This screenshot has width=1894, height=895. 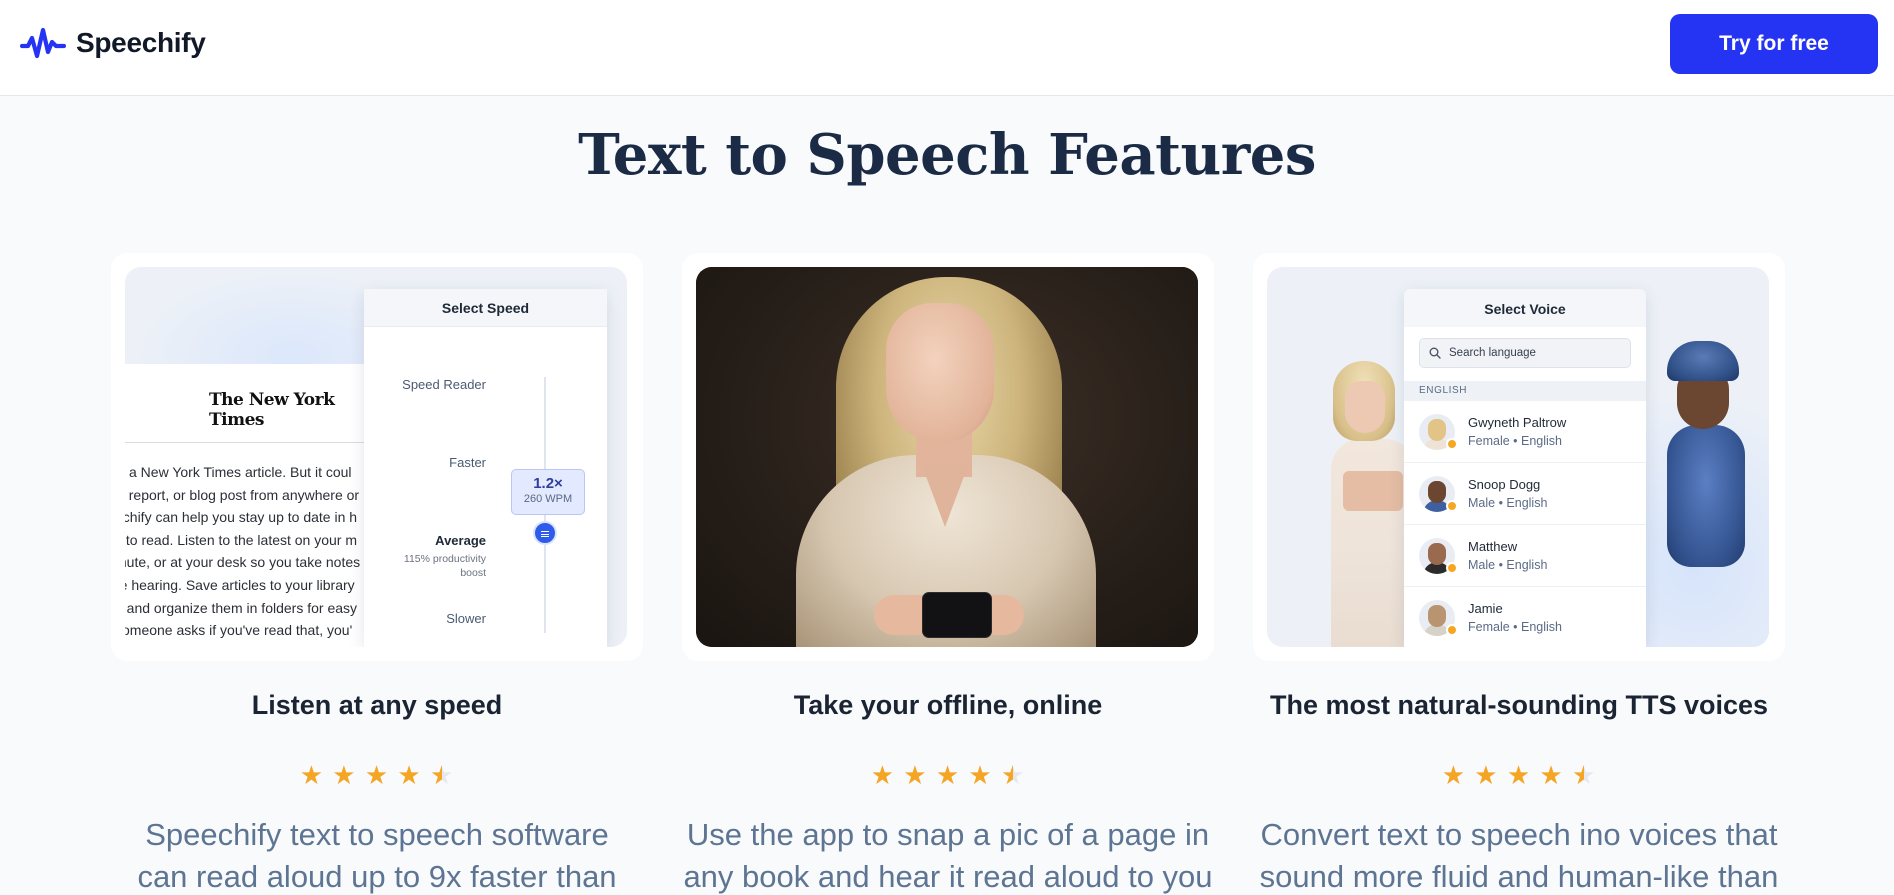 What do you see at coordinates (548, 483) in the screenshot?
I see `speed-multiplier: 1.2×` at bounding box center [548, 483].